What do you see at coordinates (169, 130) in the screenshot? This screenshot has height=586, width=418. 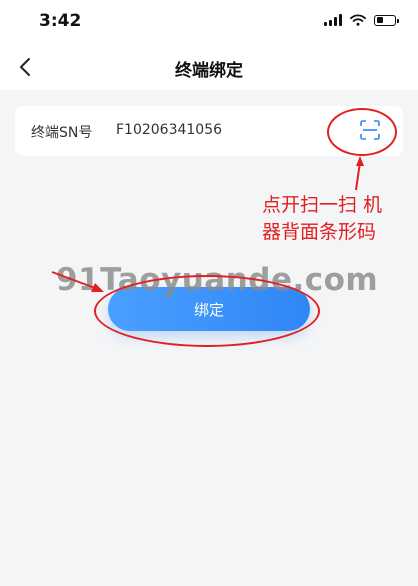 I see `sn-input: F10206341056` at bounding box center [169, 130].